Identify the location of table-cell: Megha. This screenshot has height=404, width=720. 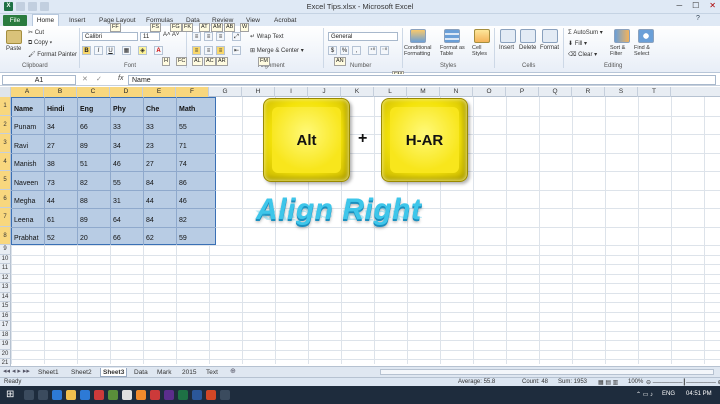
(24, 201).